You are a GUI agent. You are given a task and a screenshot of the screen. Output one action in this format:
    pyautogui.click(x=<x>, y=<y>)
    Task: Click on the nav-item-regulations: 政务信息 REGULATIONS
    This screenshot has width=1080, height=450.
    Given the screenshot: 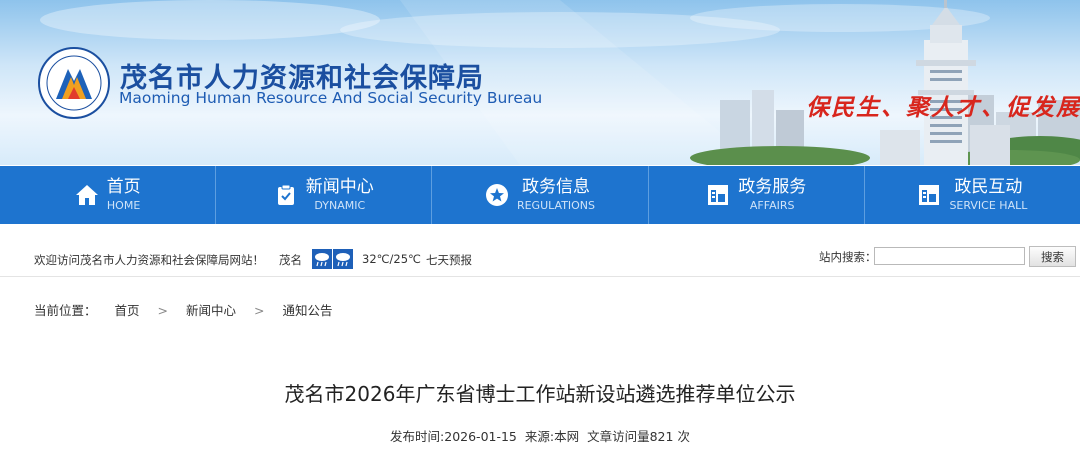 What is the action you would take?
    pyautogui.click(x=540, y=195)
    